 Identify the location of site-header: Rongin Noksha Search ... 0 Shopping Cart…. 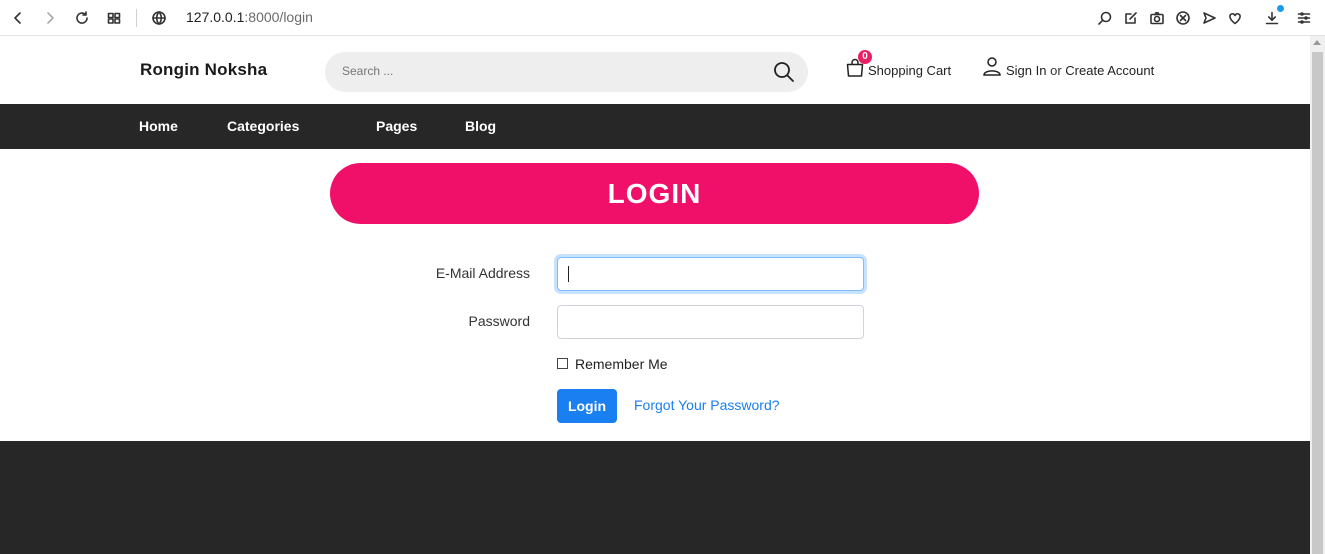
(655, 70).